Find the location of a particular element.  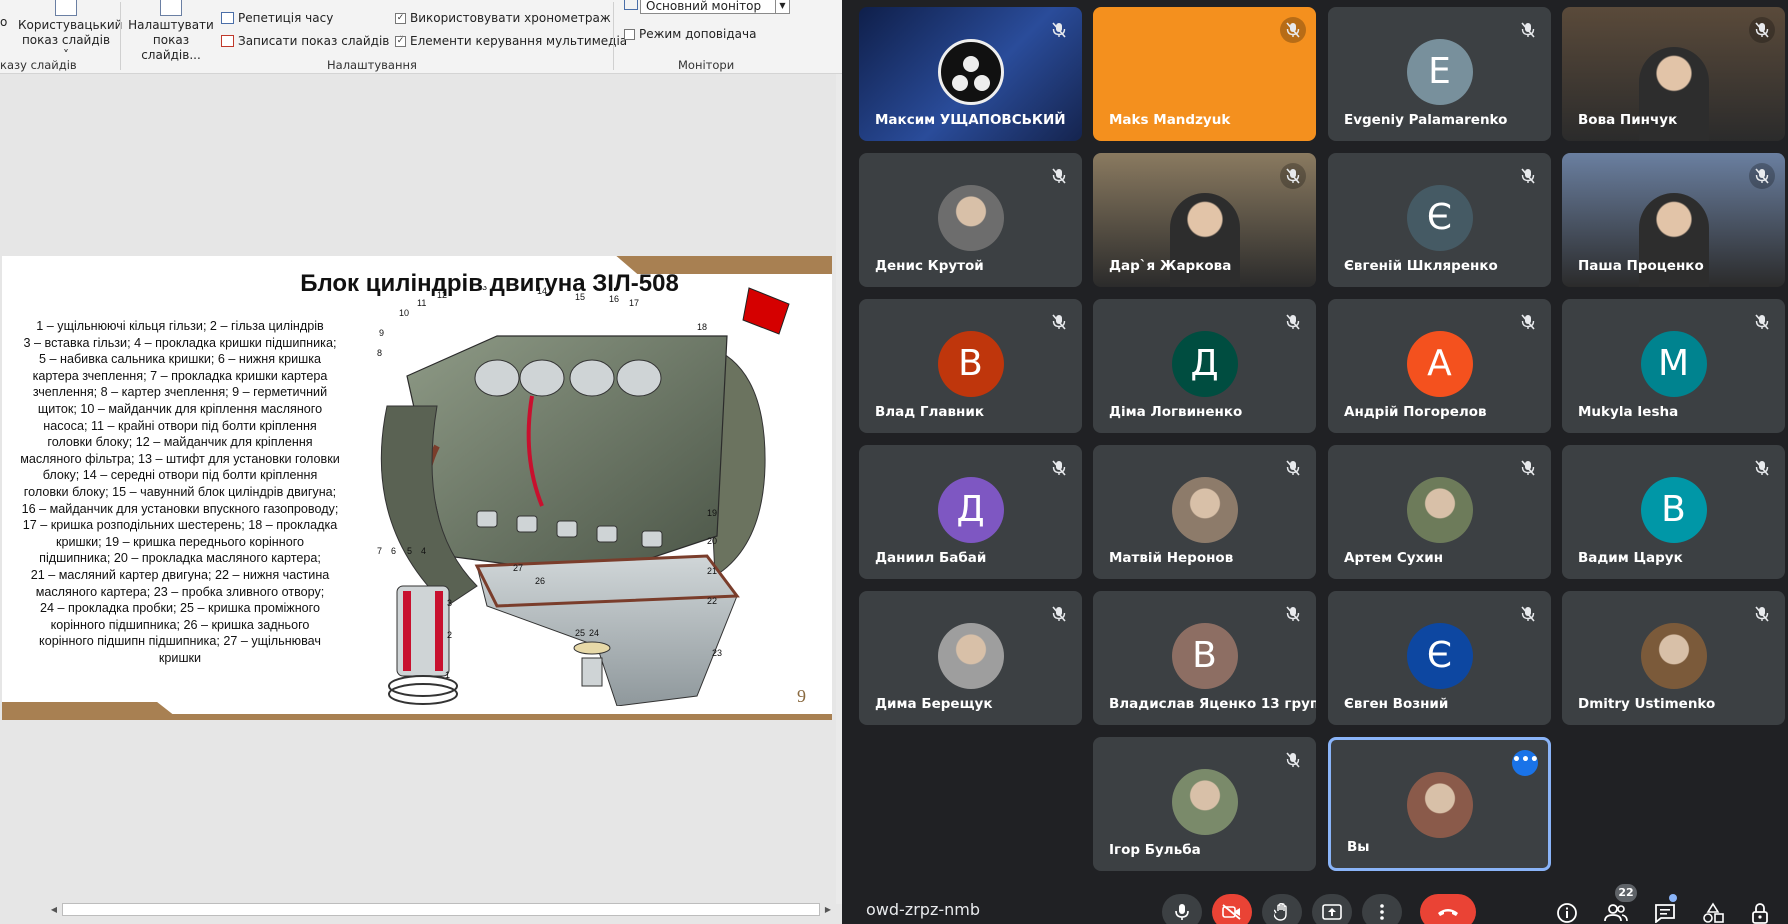

participant-tile: ••• Вы is located at coordinates (1439, 804).